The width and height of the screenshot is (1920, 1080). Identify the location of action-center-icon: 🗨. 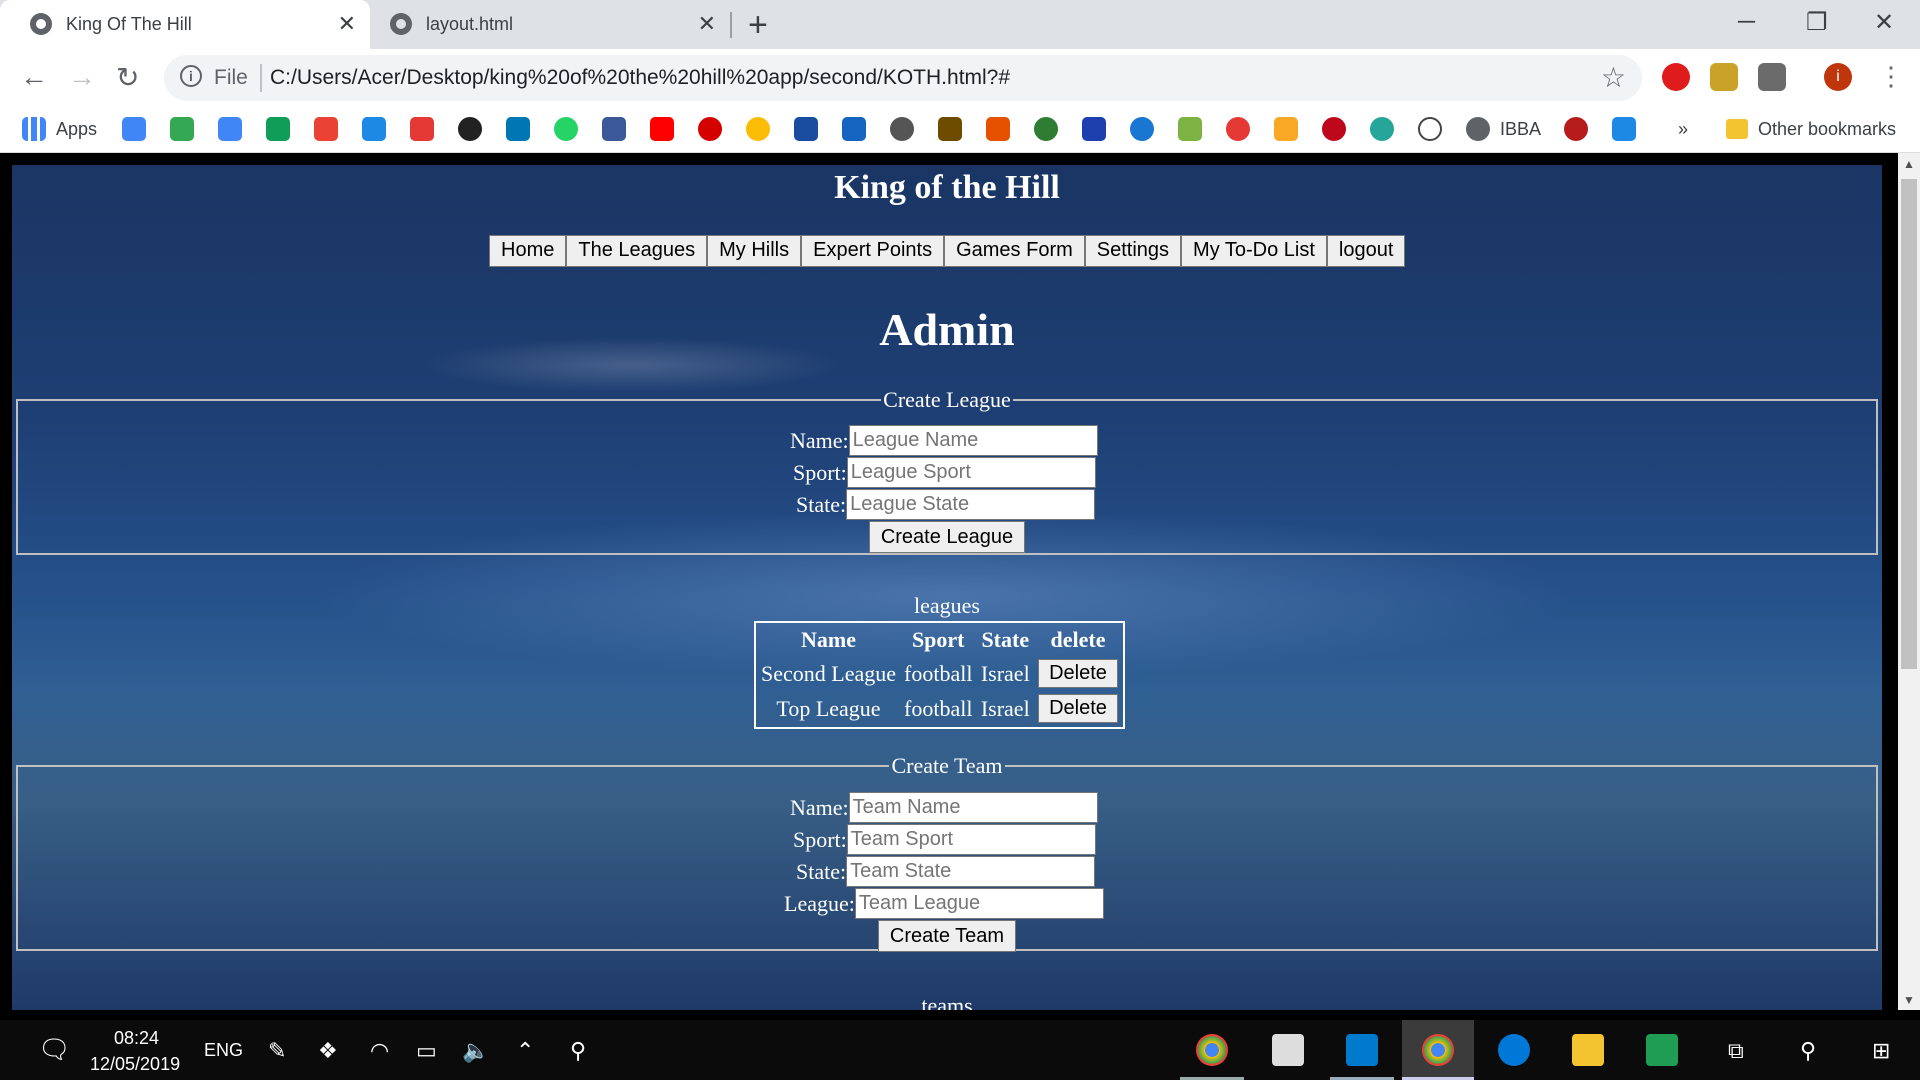
(54, 1049).